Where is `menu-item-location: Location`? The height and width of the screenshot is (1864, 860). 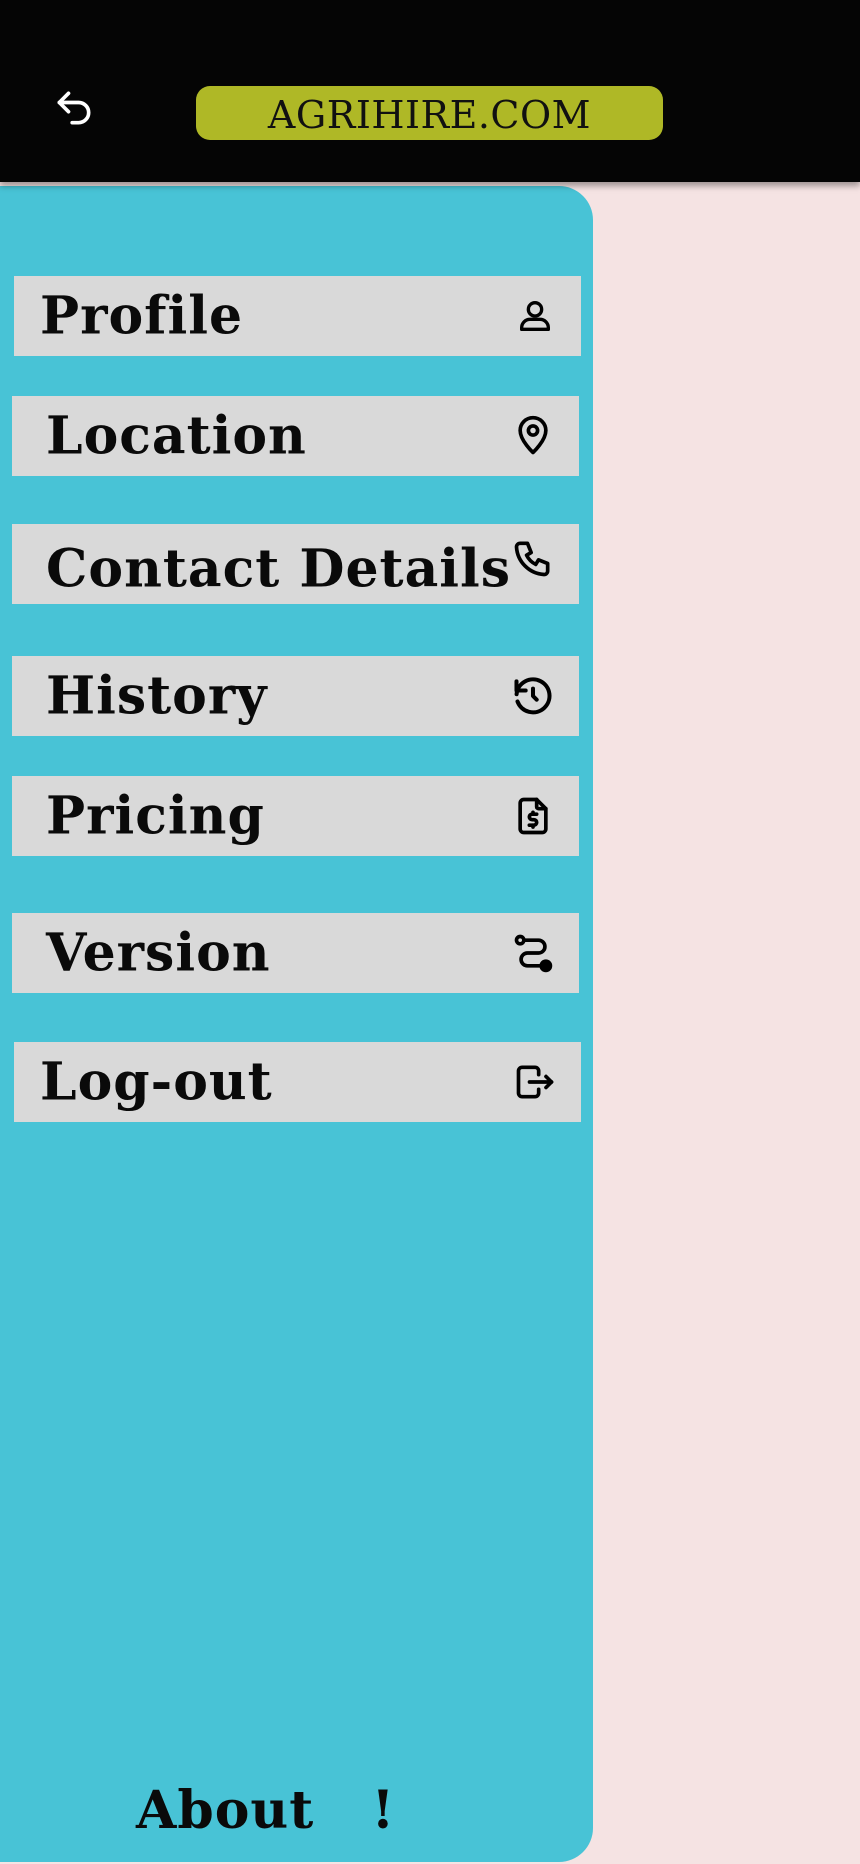 menu-item-location: Location is located at coordinates (295, 436).